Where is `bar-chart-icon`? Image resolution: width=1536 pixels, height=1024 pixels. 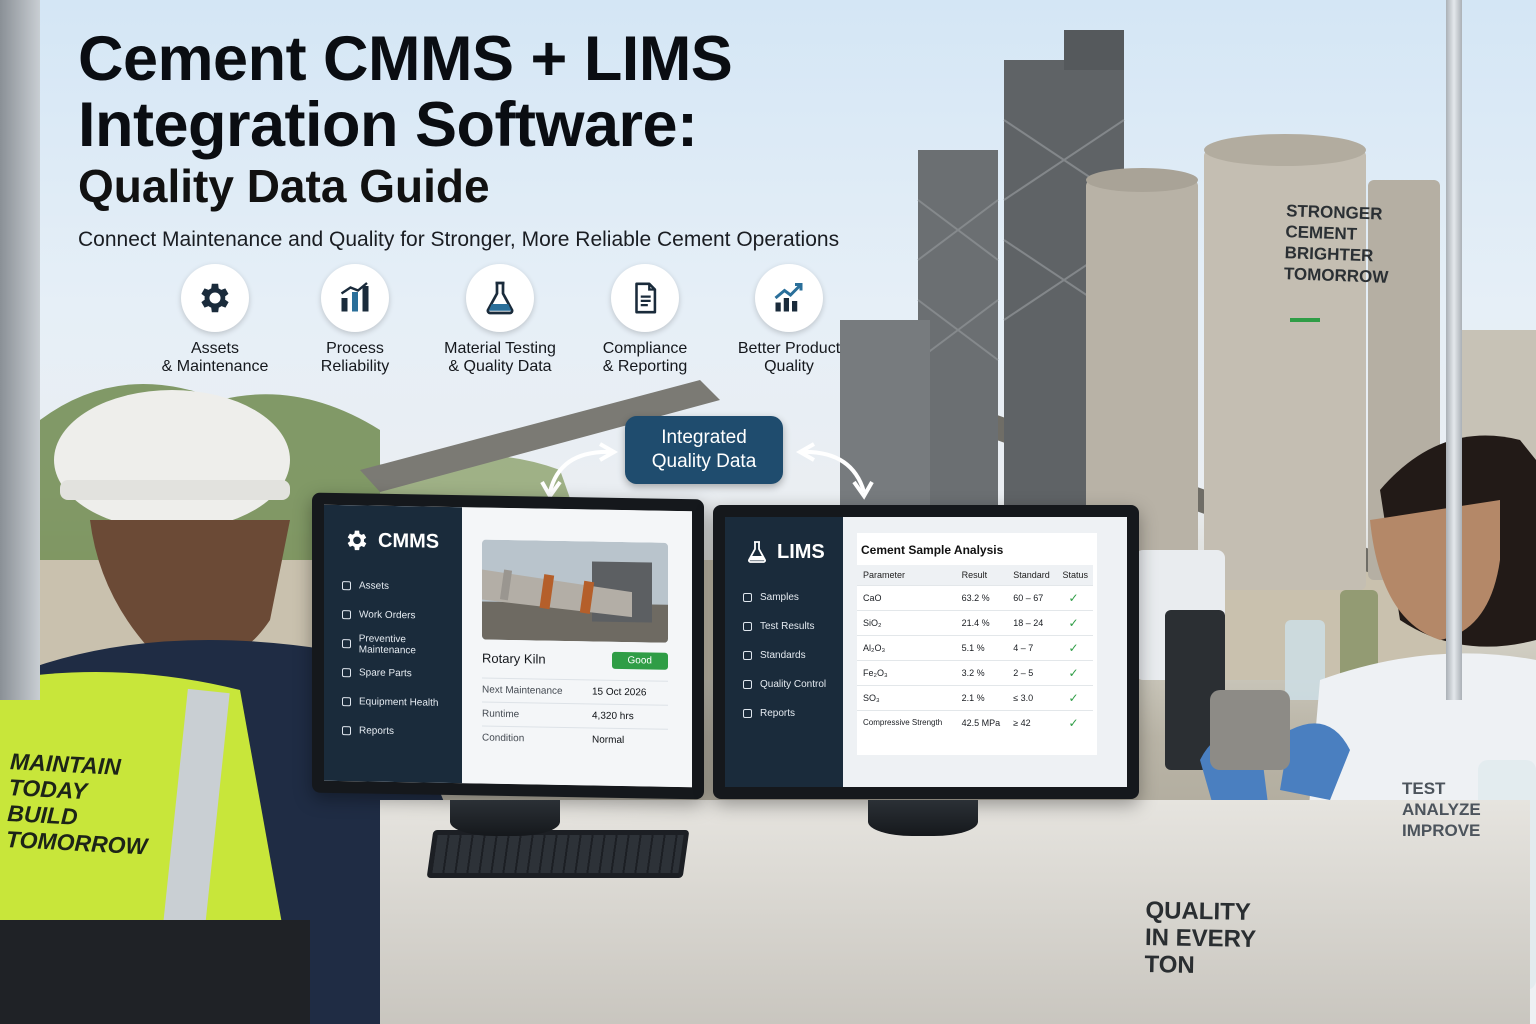
bar-chart-icon is located at coordinates (355, 298).